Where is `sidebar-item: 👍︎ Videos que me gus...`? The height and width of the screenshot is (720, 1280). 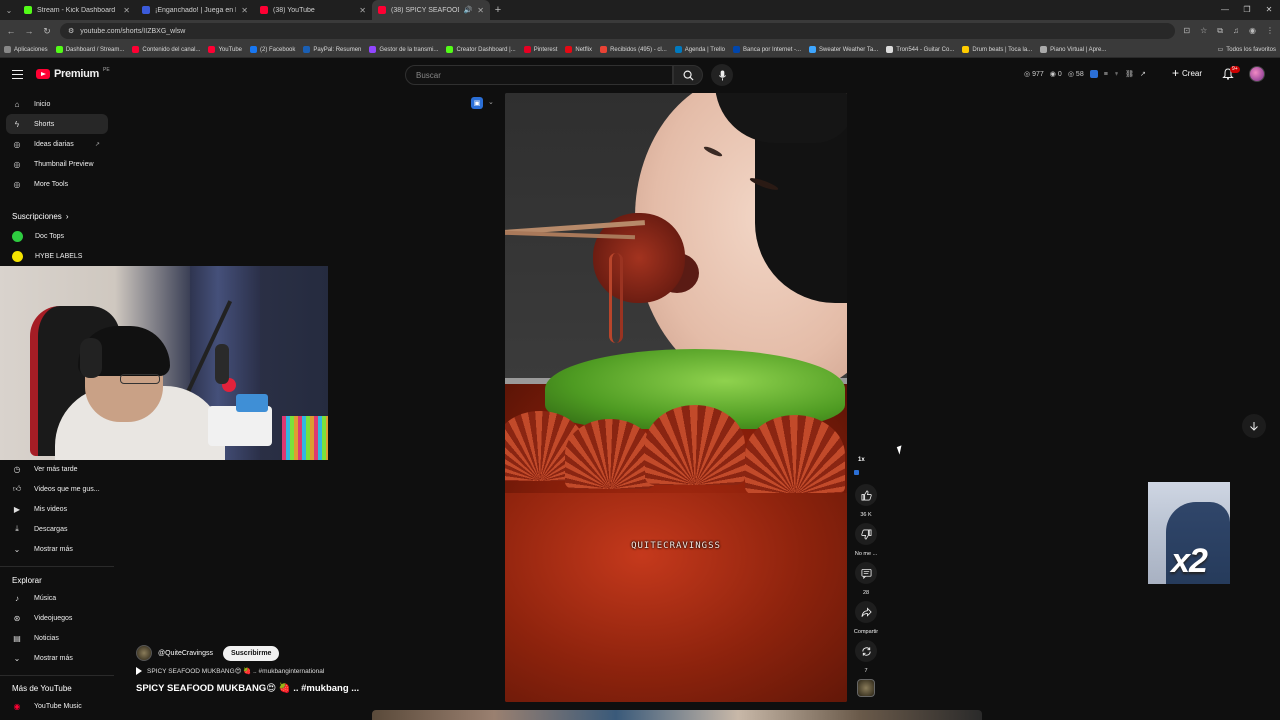
sidebar-item: 👍︎ Videos que me gus... is located at coordinates (57, 489).